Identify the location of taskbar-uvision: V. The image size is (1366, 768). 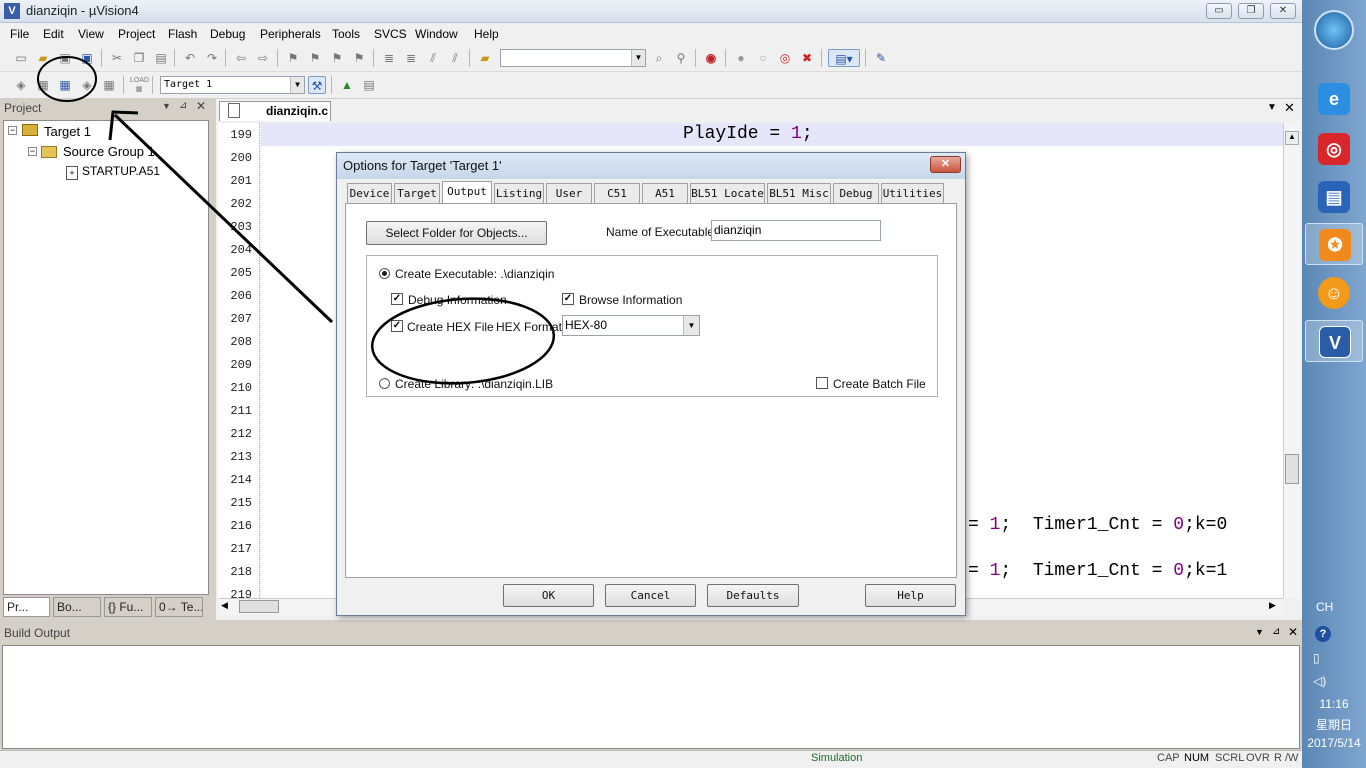
(1334, 341).